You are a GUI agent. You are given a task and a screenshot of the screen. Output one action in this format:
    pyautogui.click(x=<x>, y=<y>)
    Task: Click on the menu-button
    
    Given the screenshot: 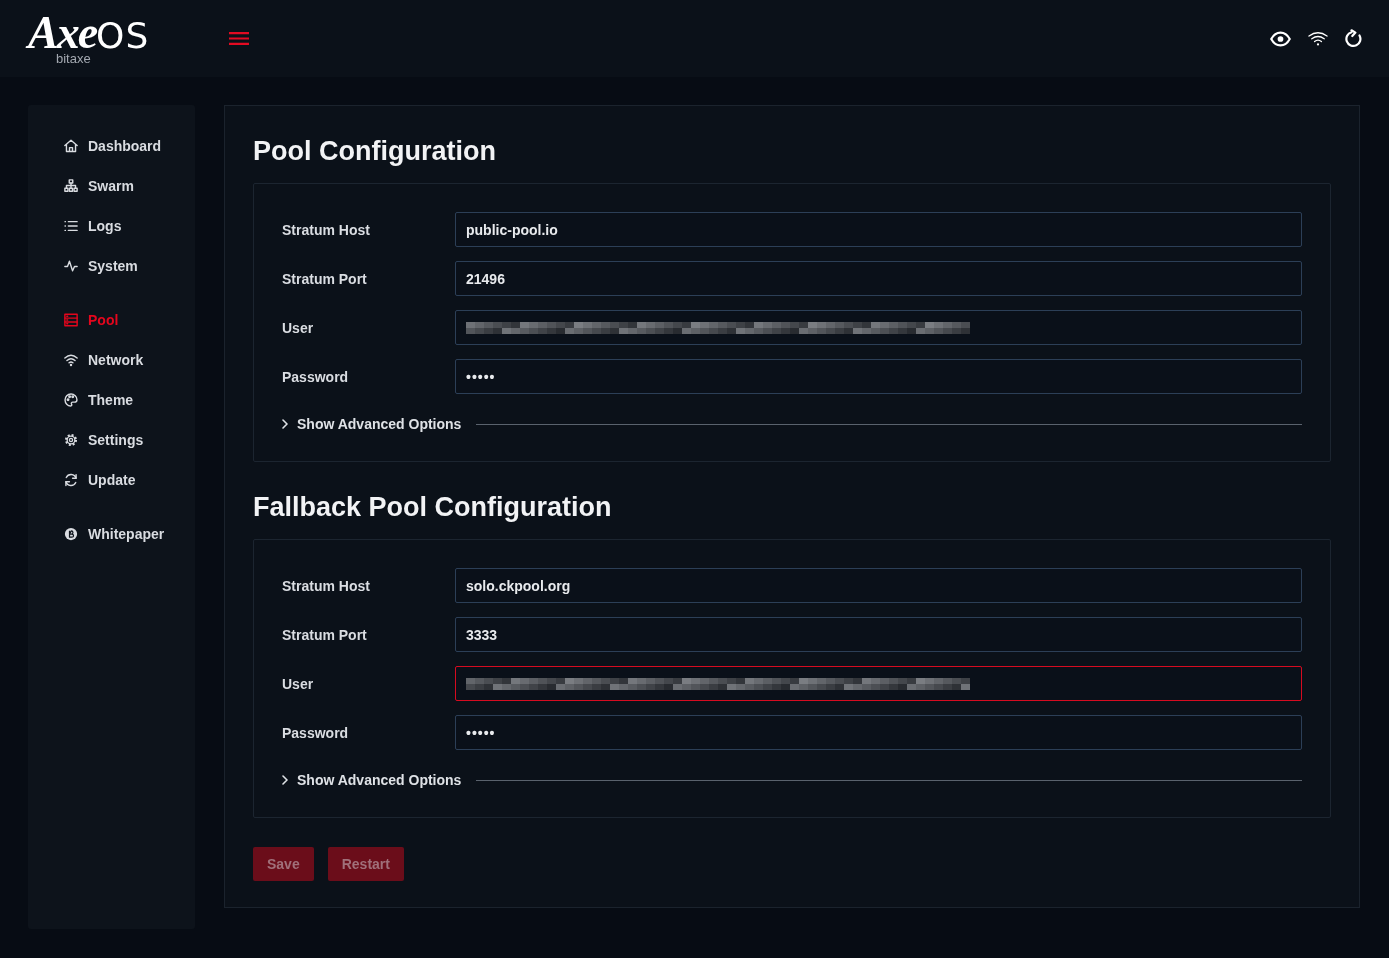 What is the action you would take?
    pyautogui.click(x=239, y=38)
    